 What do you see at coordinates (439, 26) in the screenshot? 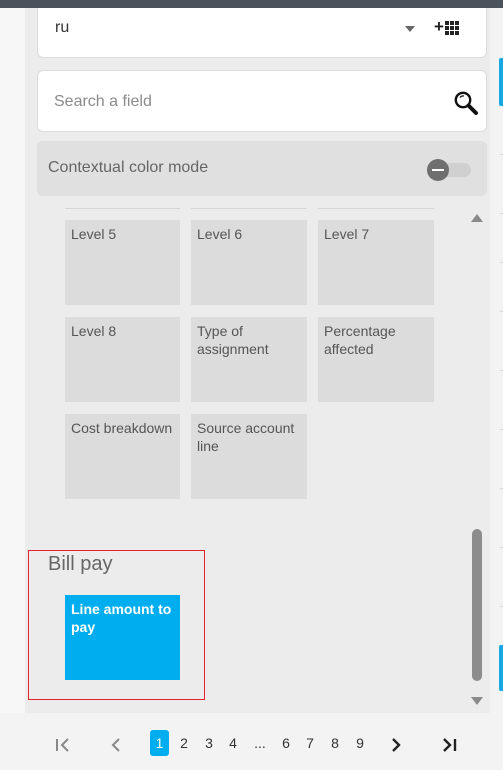
I see `plus-icon: +` at bounding box center [439, 26].